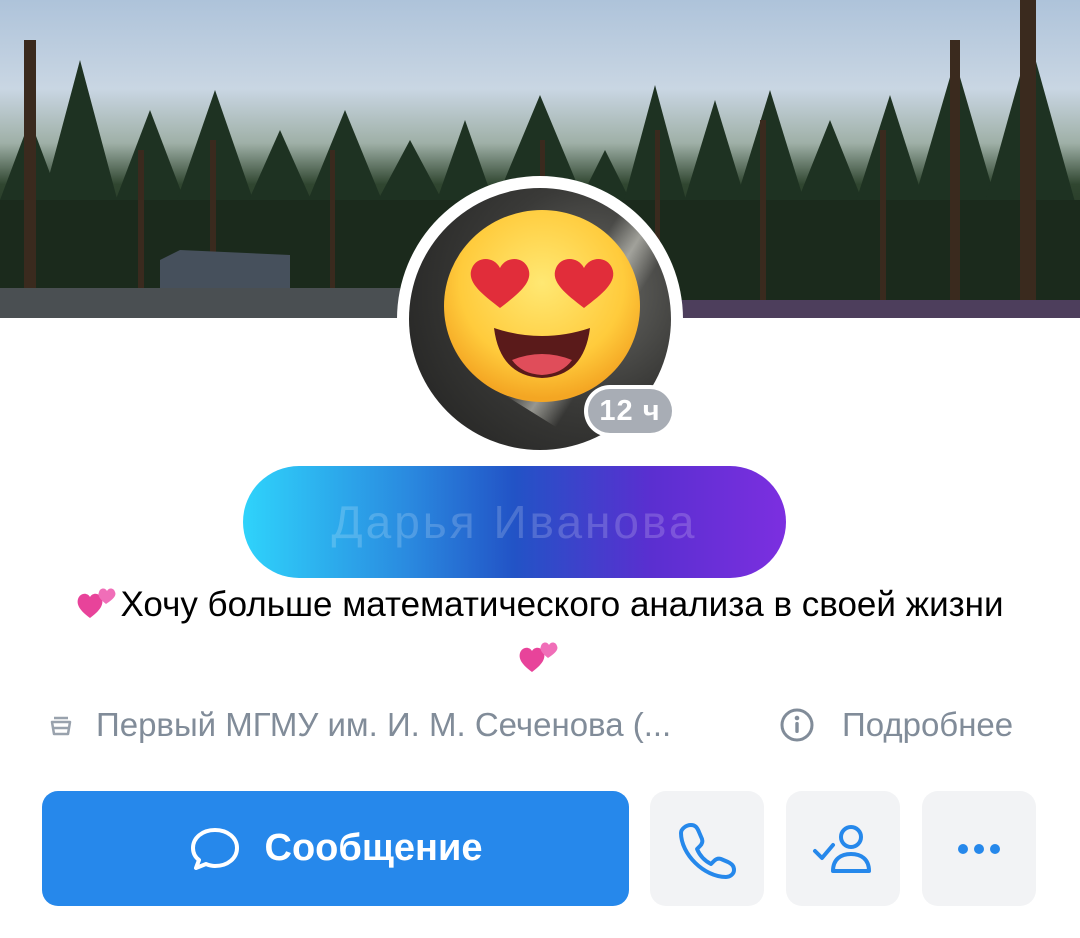  Describe the element at coordinates (61, 726) in the screenshot. I see `education-icon` at that location.